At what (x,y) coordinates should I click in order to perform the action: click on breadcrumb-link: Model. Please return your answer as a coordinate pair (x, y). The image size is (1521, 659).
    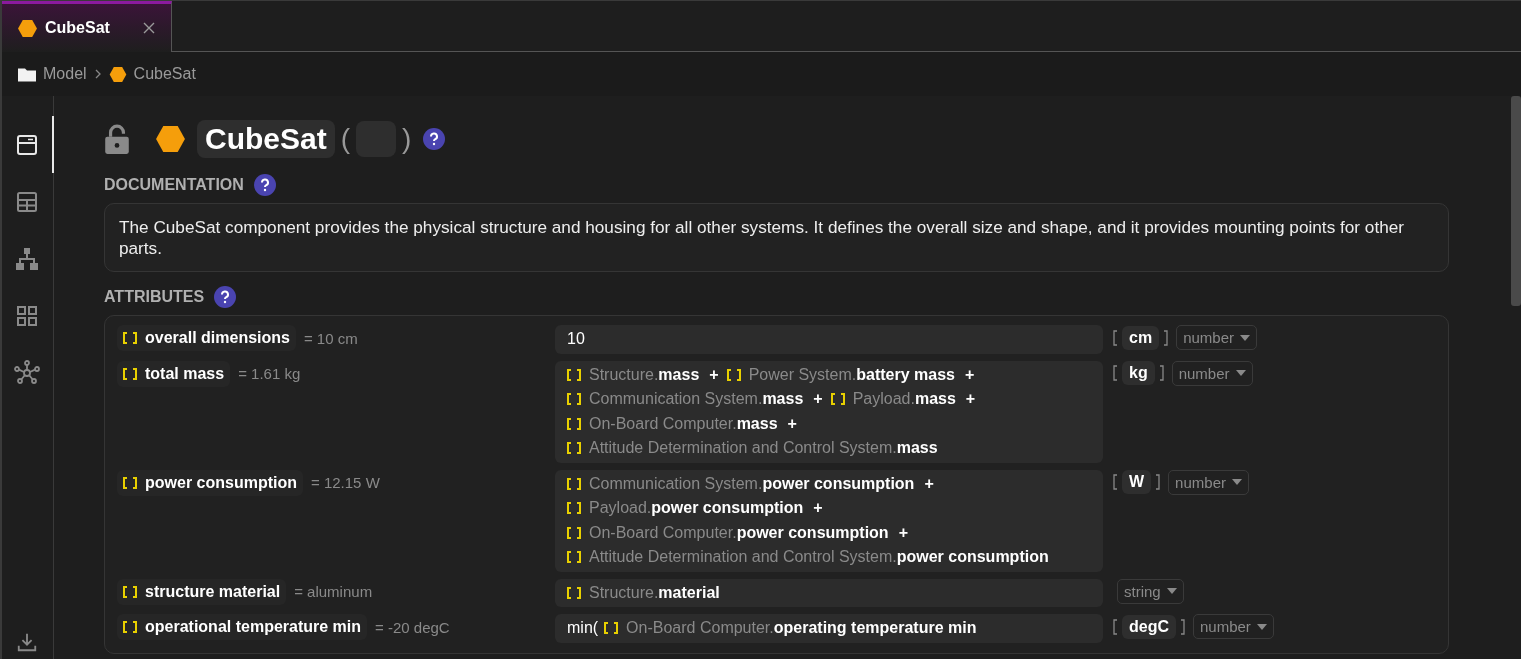
    Looking at the image, I should click on (65, 74).